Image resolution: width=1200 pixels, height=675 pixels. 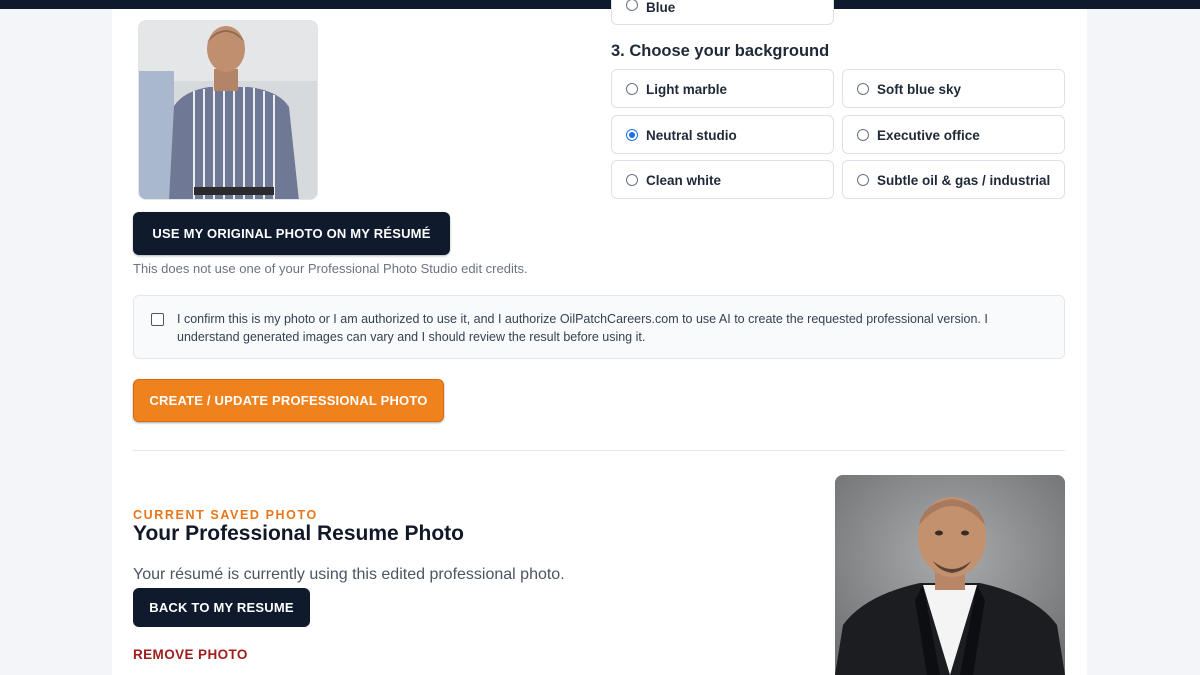 What do you see at coordinates (190, 654) in the screenshot?
I see `remove-photo-link: Remove photo` at bounding box center [190, 654].